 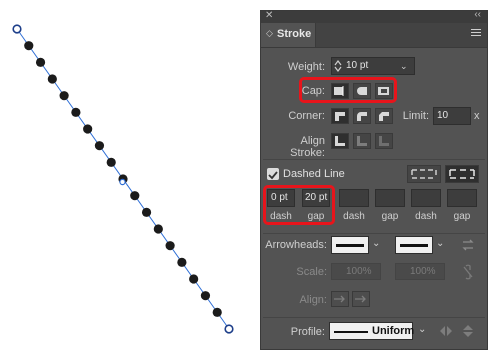 I want to click on align-outside-icon, so click(x=384, y=141).